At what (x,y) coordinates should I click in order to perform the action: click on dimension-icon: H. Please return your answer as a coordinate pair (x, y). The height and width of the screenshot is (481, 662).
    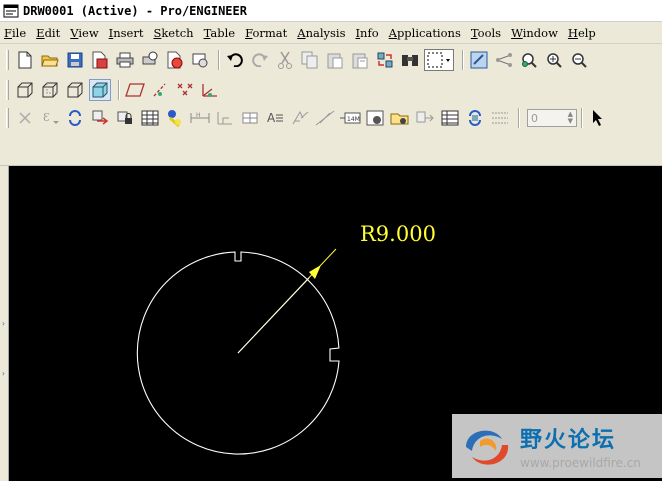
    Looking at the image, I should click on (200, 118).